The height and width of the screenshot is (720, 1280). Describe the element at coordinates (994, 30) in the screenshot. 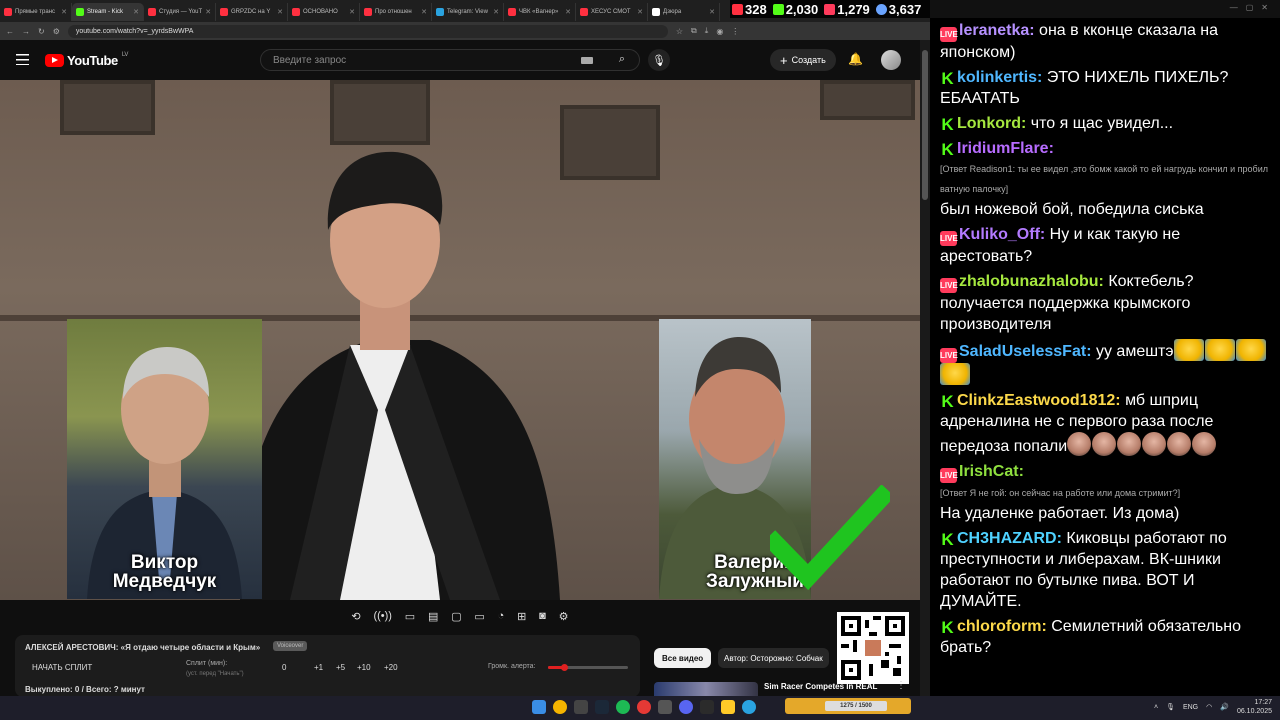

I see `chat-username: leranetka` at that location.